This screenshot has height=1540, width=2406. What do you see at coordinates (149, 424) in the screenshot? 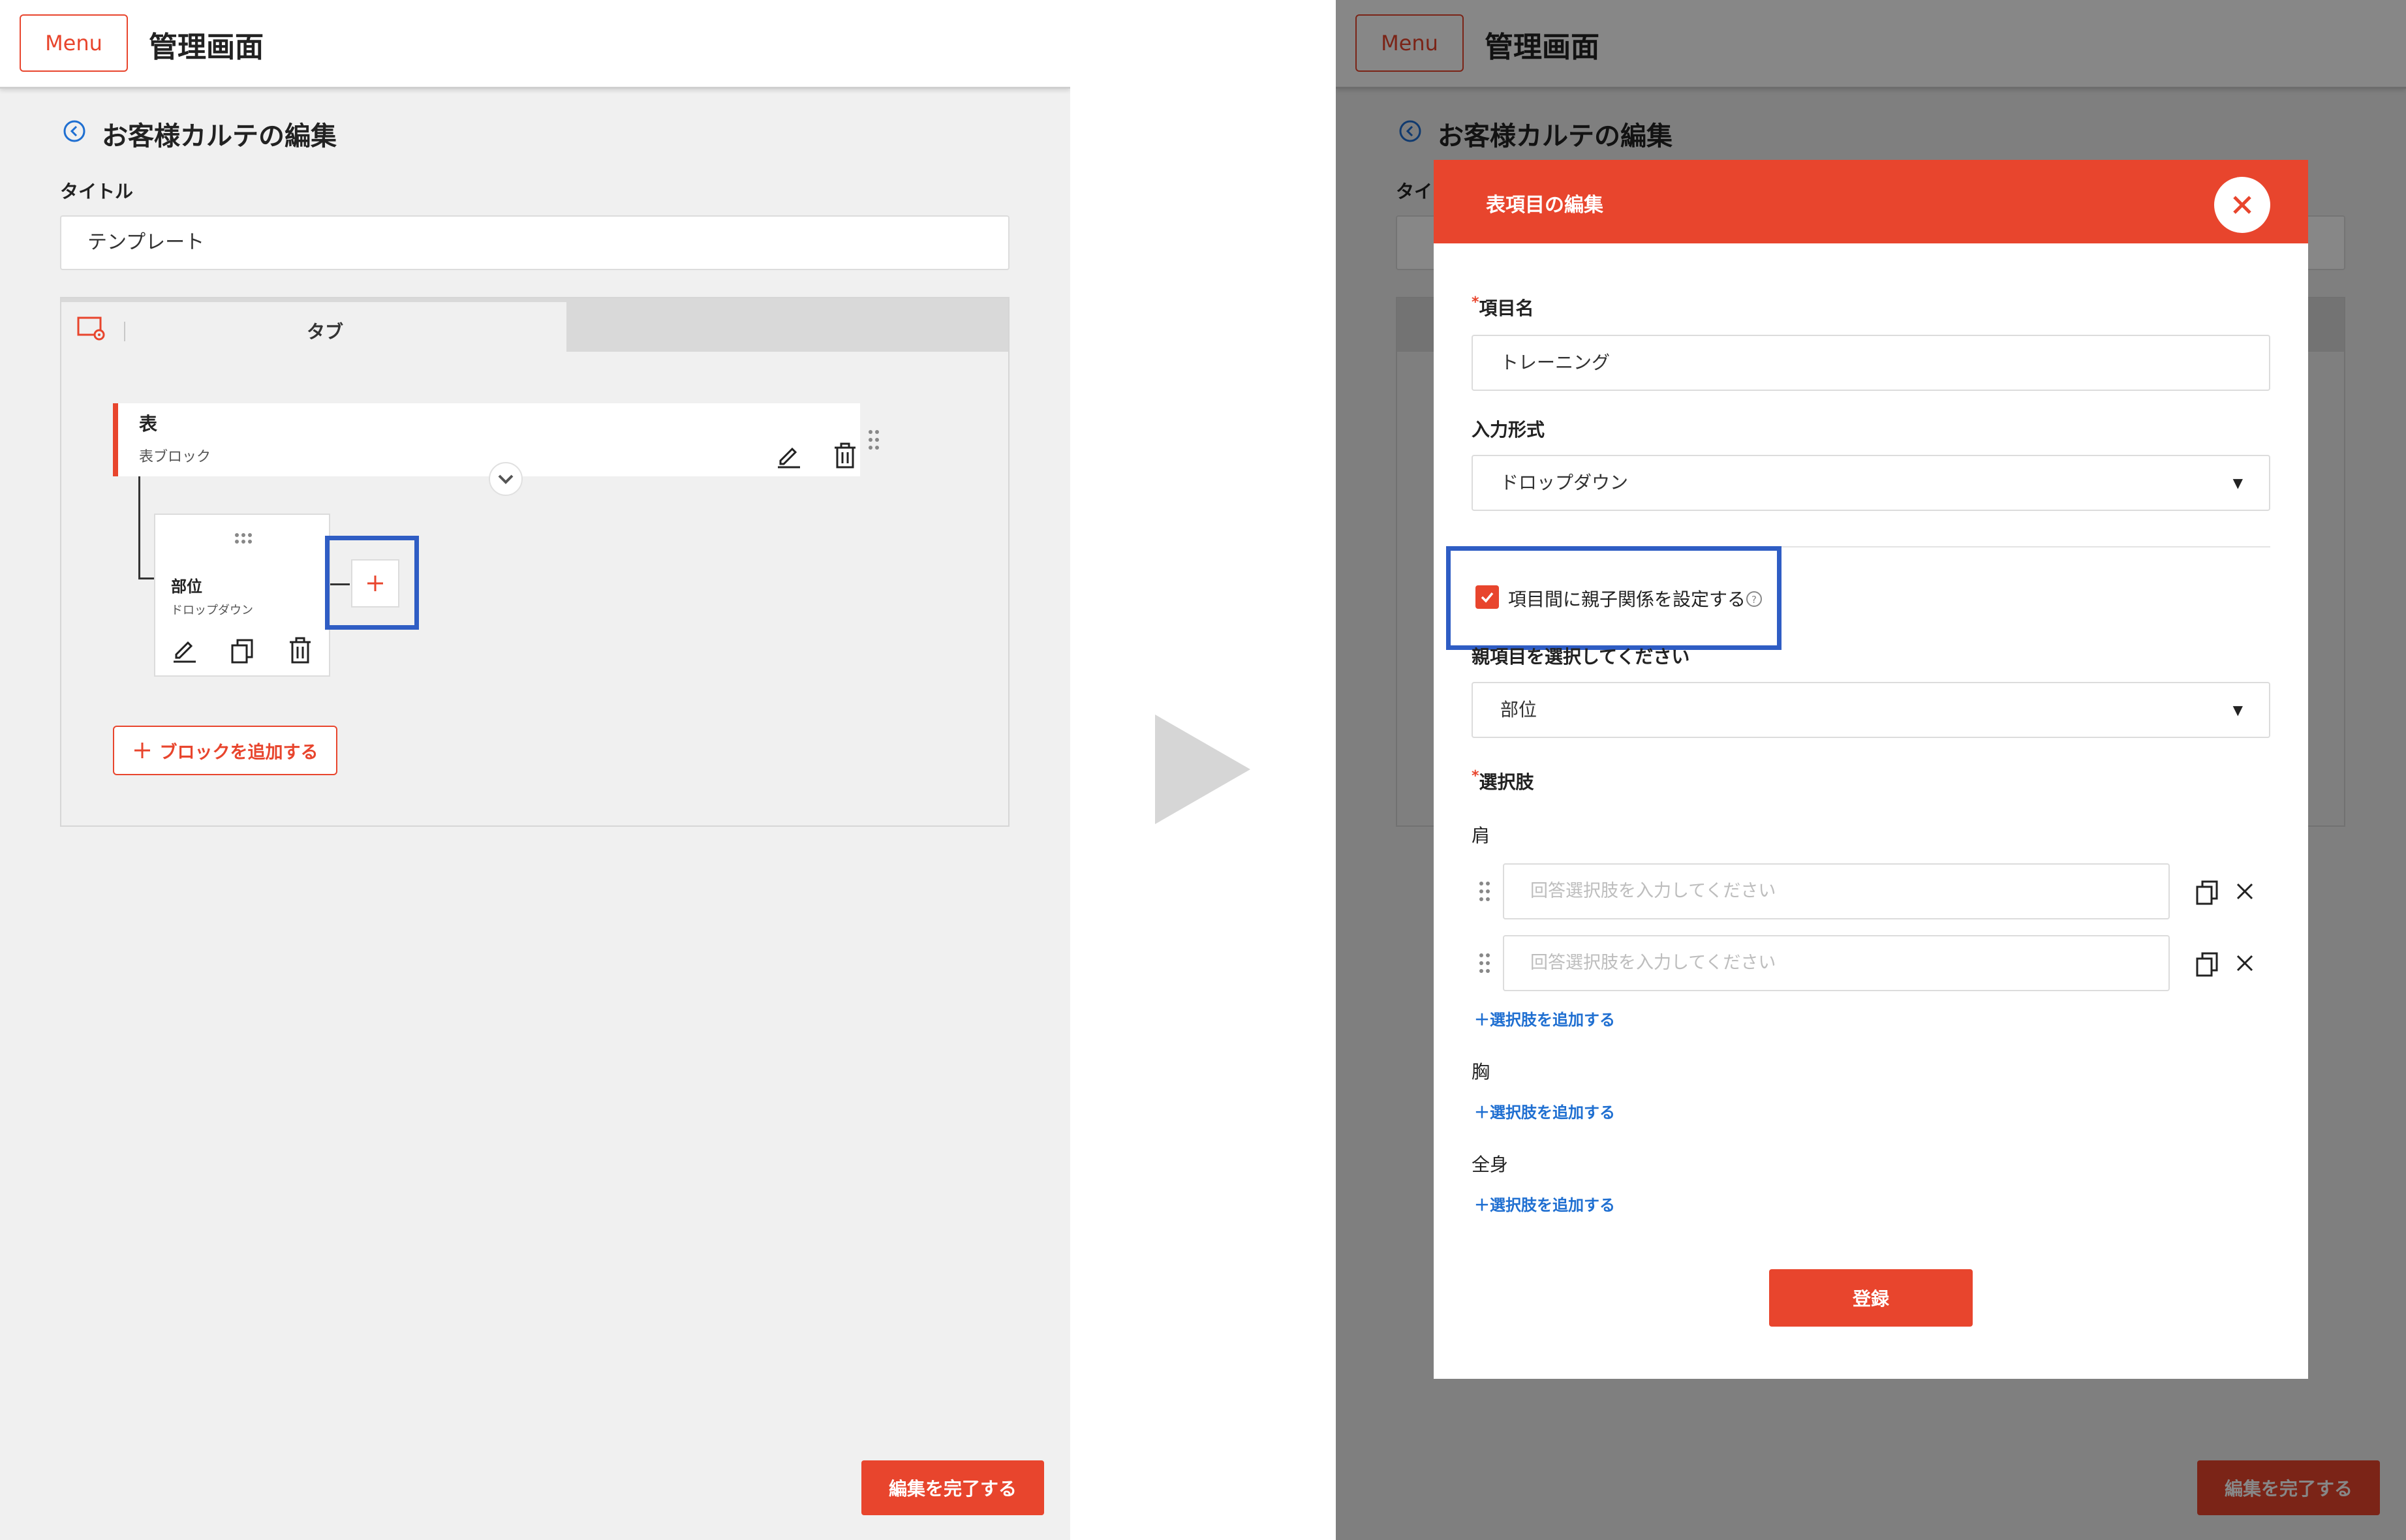
I see `block-name: 表` at bounding box center [149, 424].